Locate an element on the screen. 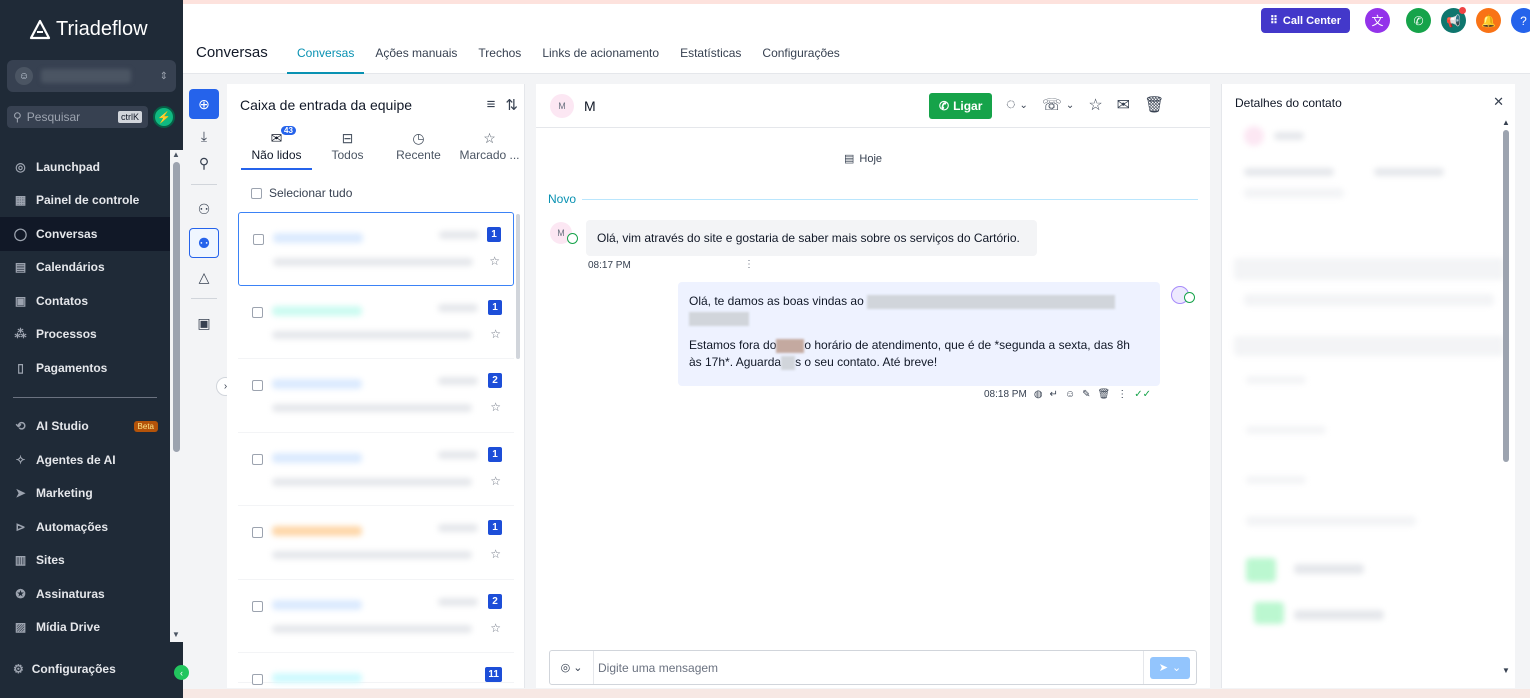  sidebar-item-midia-drive: ▨ Mídia Drive is located at coordinates (85, 628).